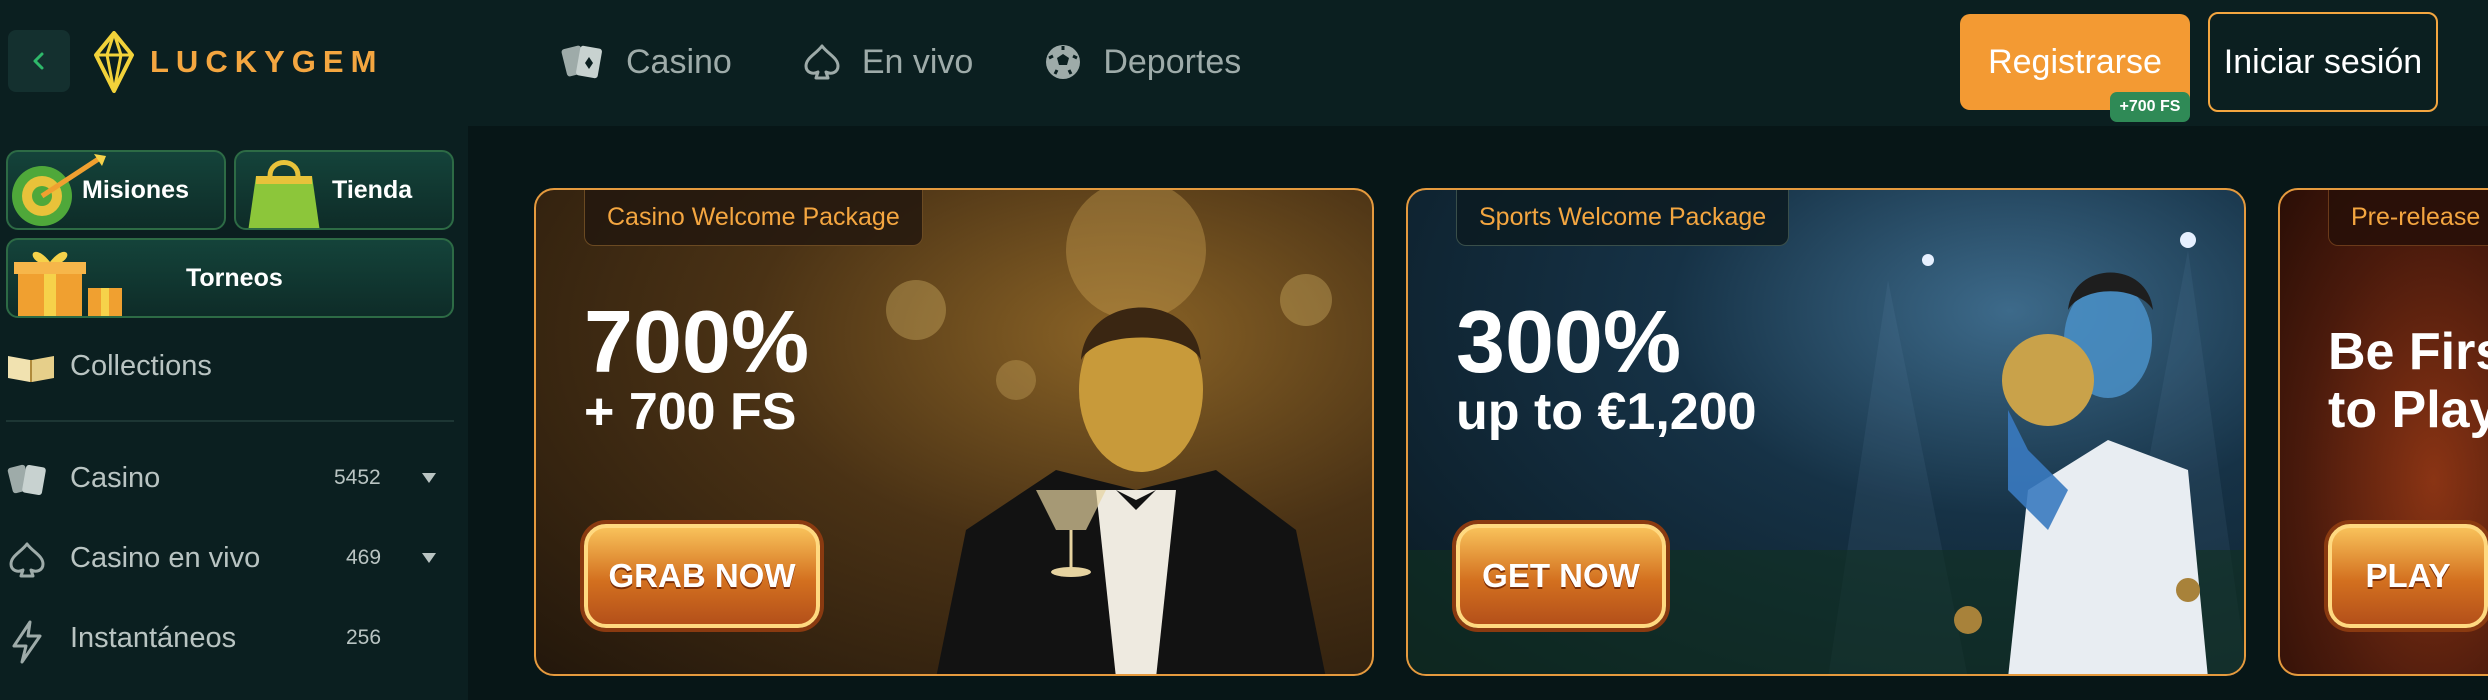 The image size is (2488, 700). What do you see at coordinates (372, 189) in the screenshot?
I see `promo-tienda-label: Tienda` at bounding box center [372, 189].